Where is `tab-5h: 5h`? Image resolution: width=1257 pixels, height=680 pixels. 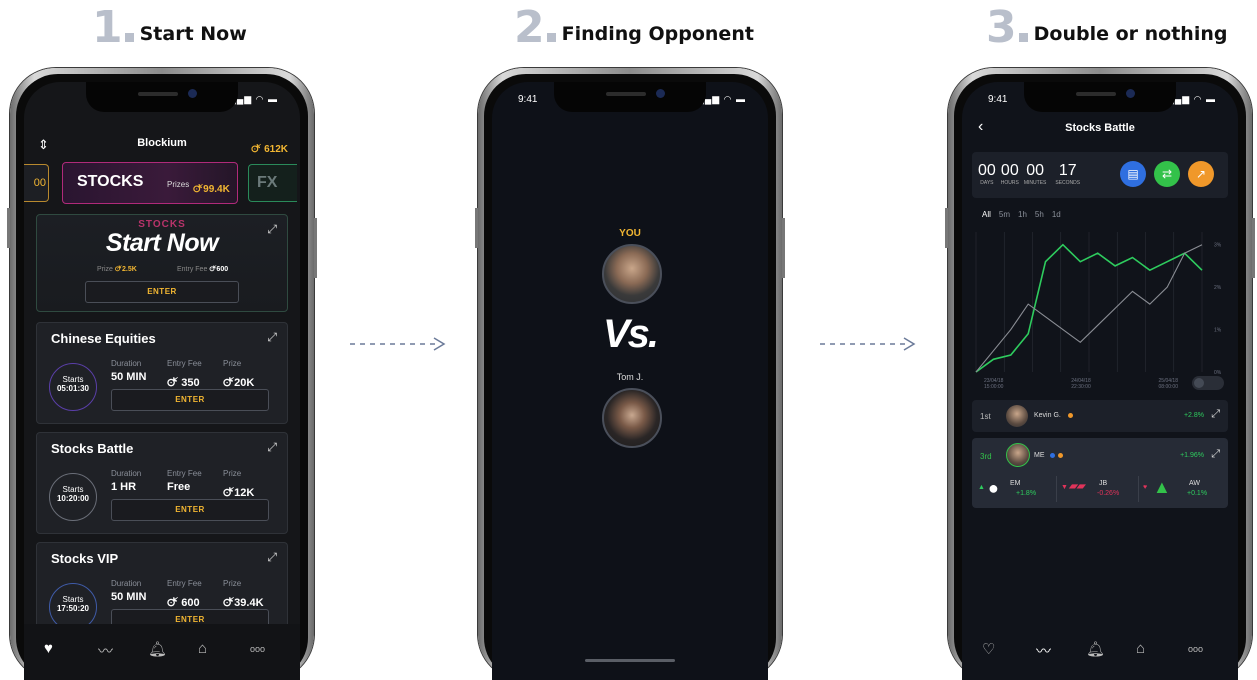 tab-5h: 5h is located at coordinates (1039, 214).